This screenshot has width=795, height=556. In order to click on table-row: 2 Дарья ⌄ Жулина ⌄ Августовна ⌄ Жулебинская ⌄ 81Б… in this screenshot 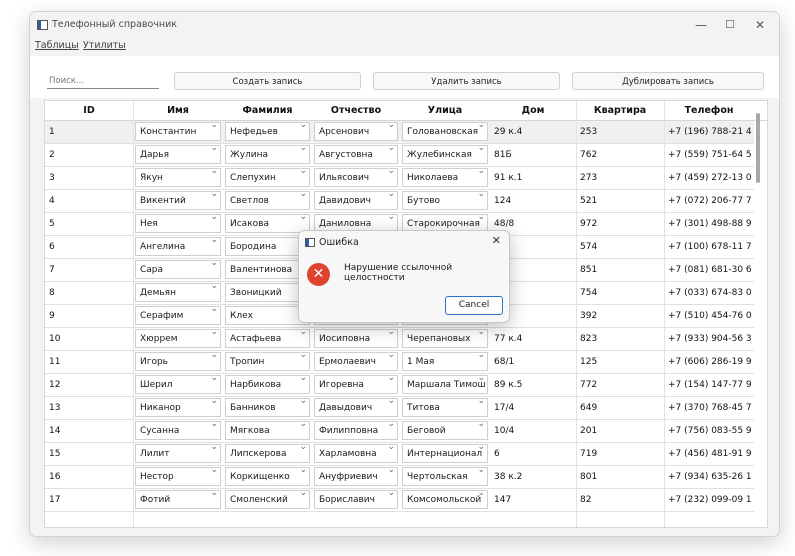, I will do `click(399, 155)`.